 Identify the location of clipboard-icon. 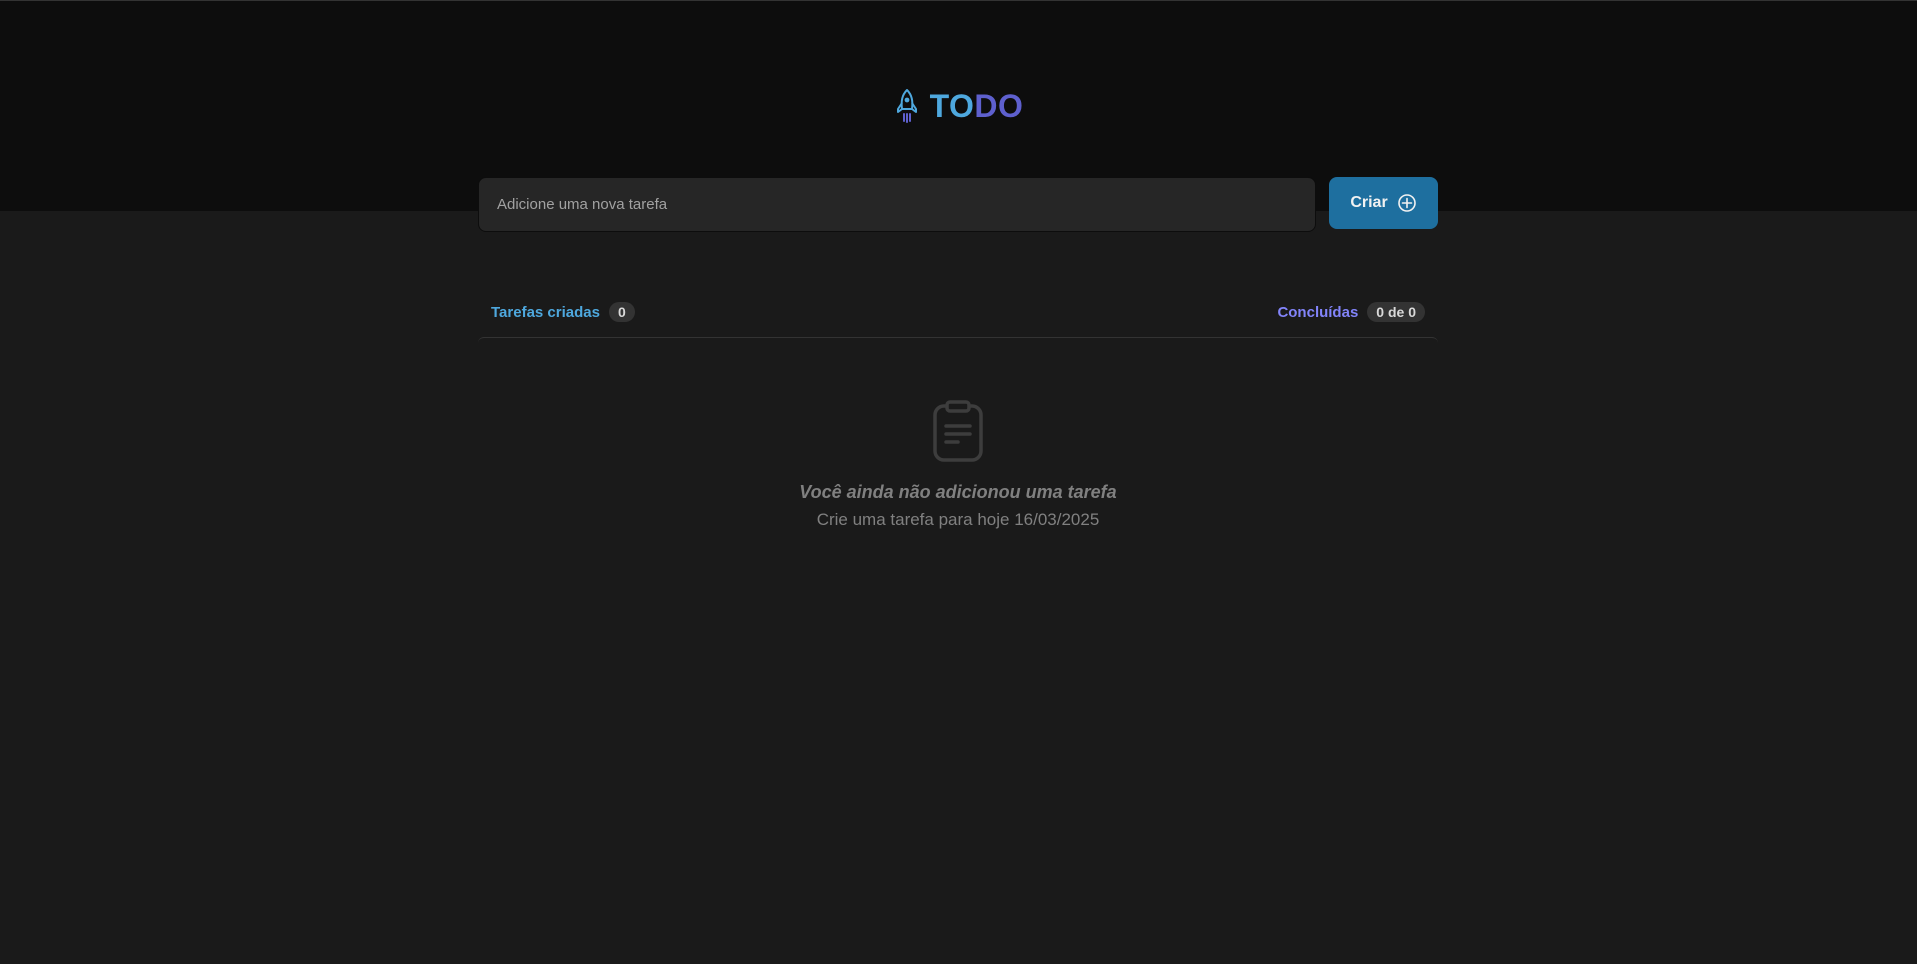
(958, 431).